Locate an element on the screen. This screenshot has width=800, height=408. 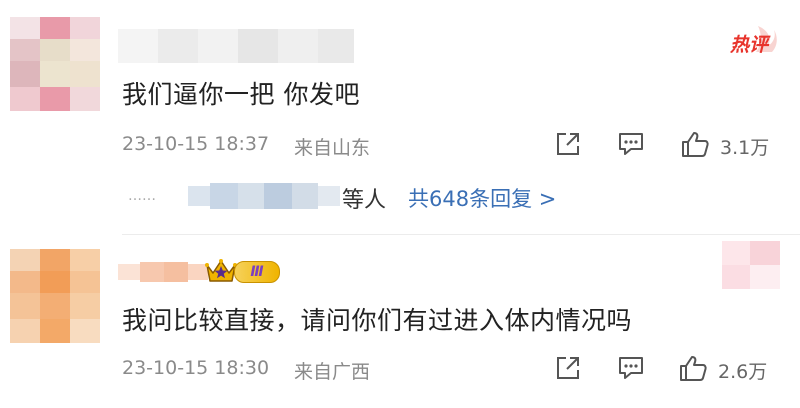
like-button: 2.6万 is located at coordinates (733, 369).